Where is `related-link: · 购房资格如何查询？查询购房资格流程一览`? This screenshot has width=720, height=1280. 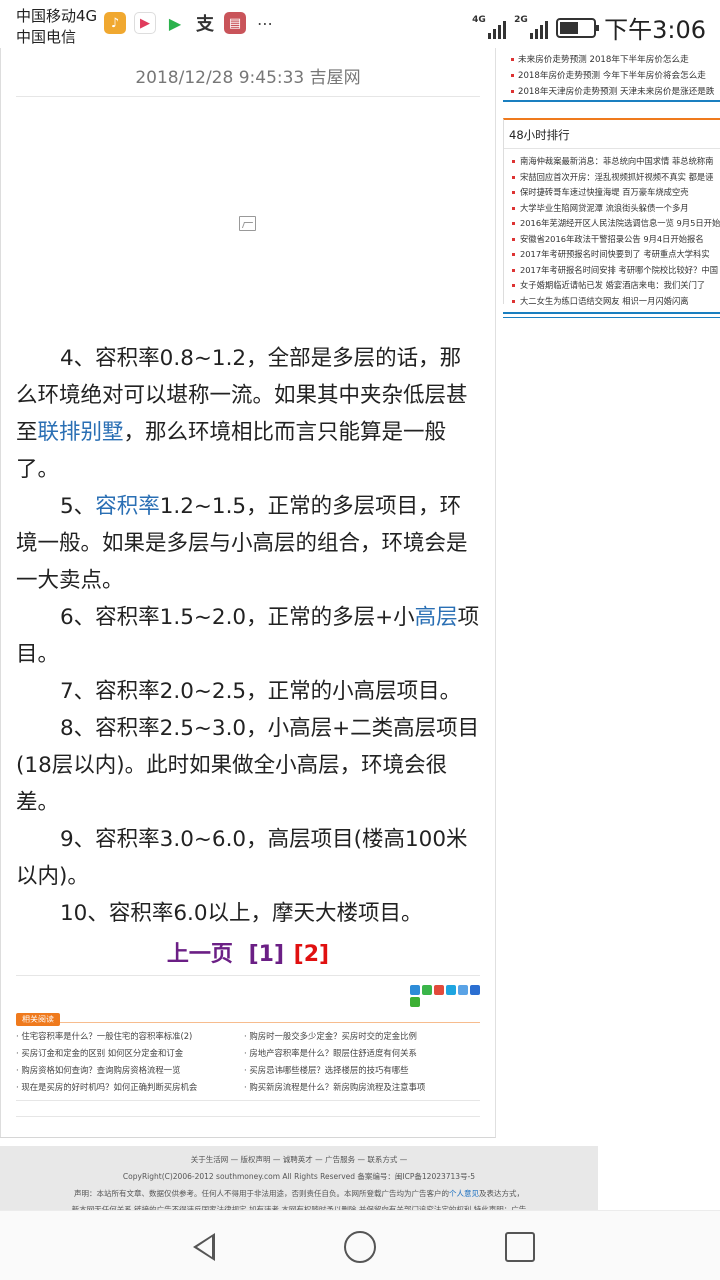
related-link: · 购房资格如何查询？查询购房资格流程一览 is located at coordinates (98, 1070).